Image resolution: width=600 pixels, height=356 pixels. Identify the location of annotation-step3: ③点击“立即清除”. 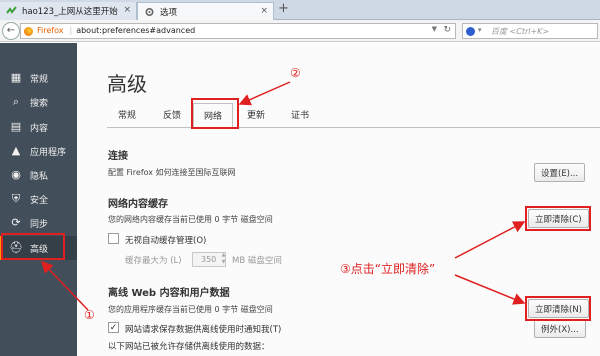
(388, 269).